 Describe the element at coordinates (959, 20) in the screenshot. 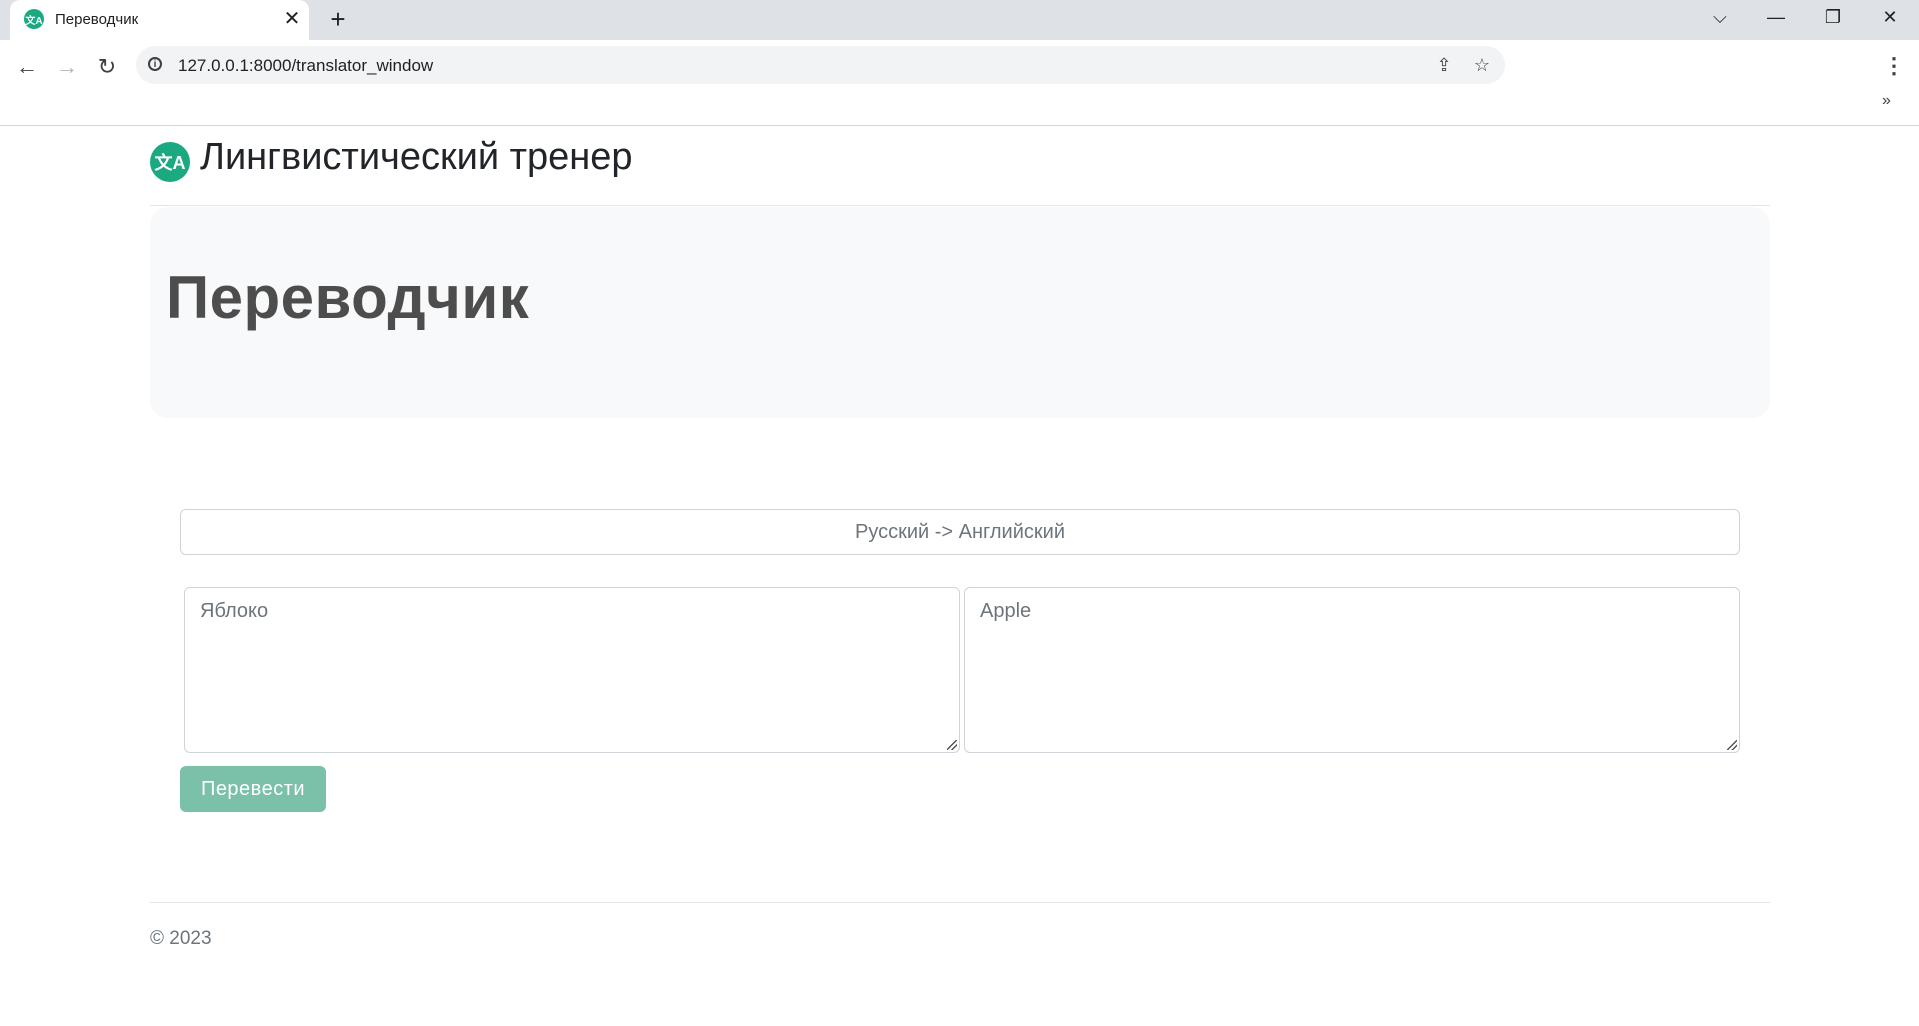

I see `browser-tab-bar: 文A Переводчик ✕ + ⌵ — ❐ ✕` at that location.